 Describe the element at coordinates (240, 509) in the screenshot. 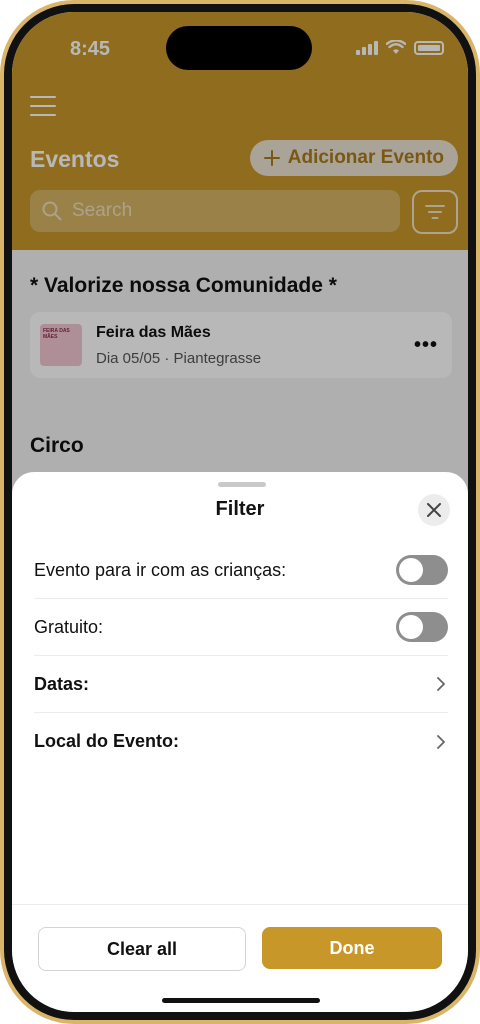

I see `sheet-title: Filter` at that location.